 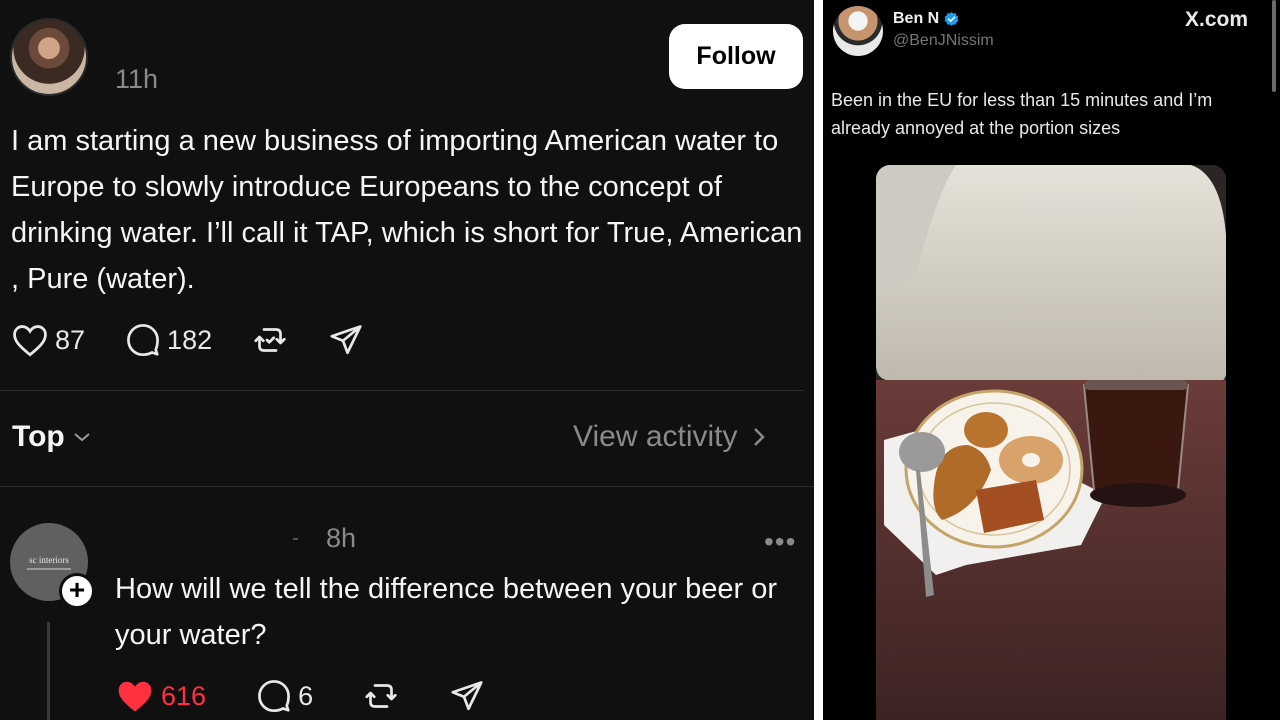 I want to click on comment-button: 182, so click(x=168, y=340).